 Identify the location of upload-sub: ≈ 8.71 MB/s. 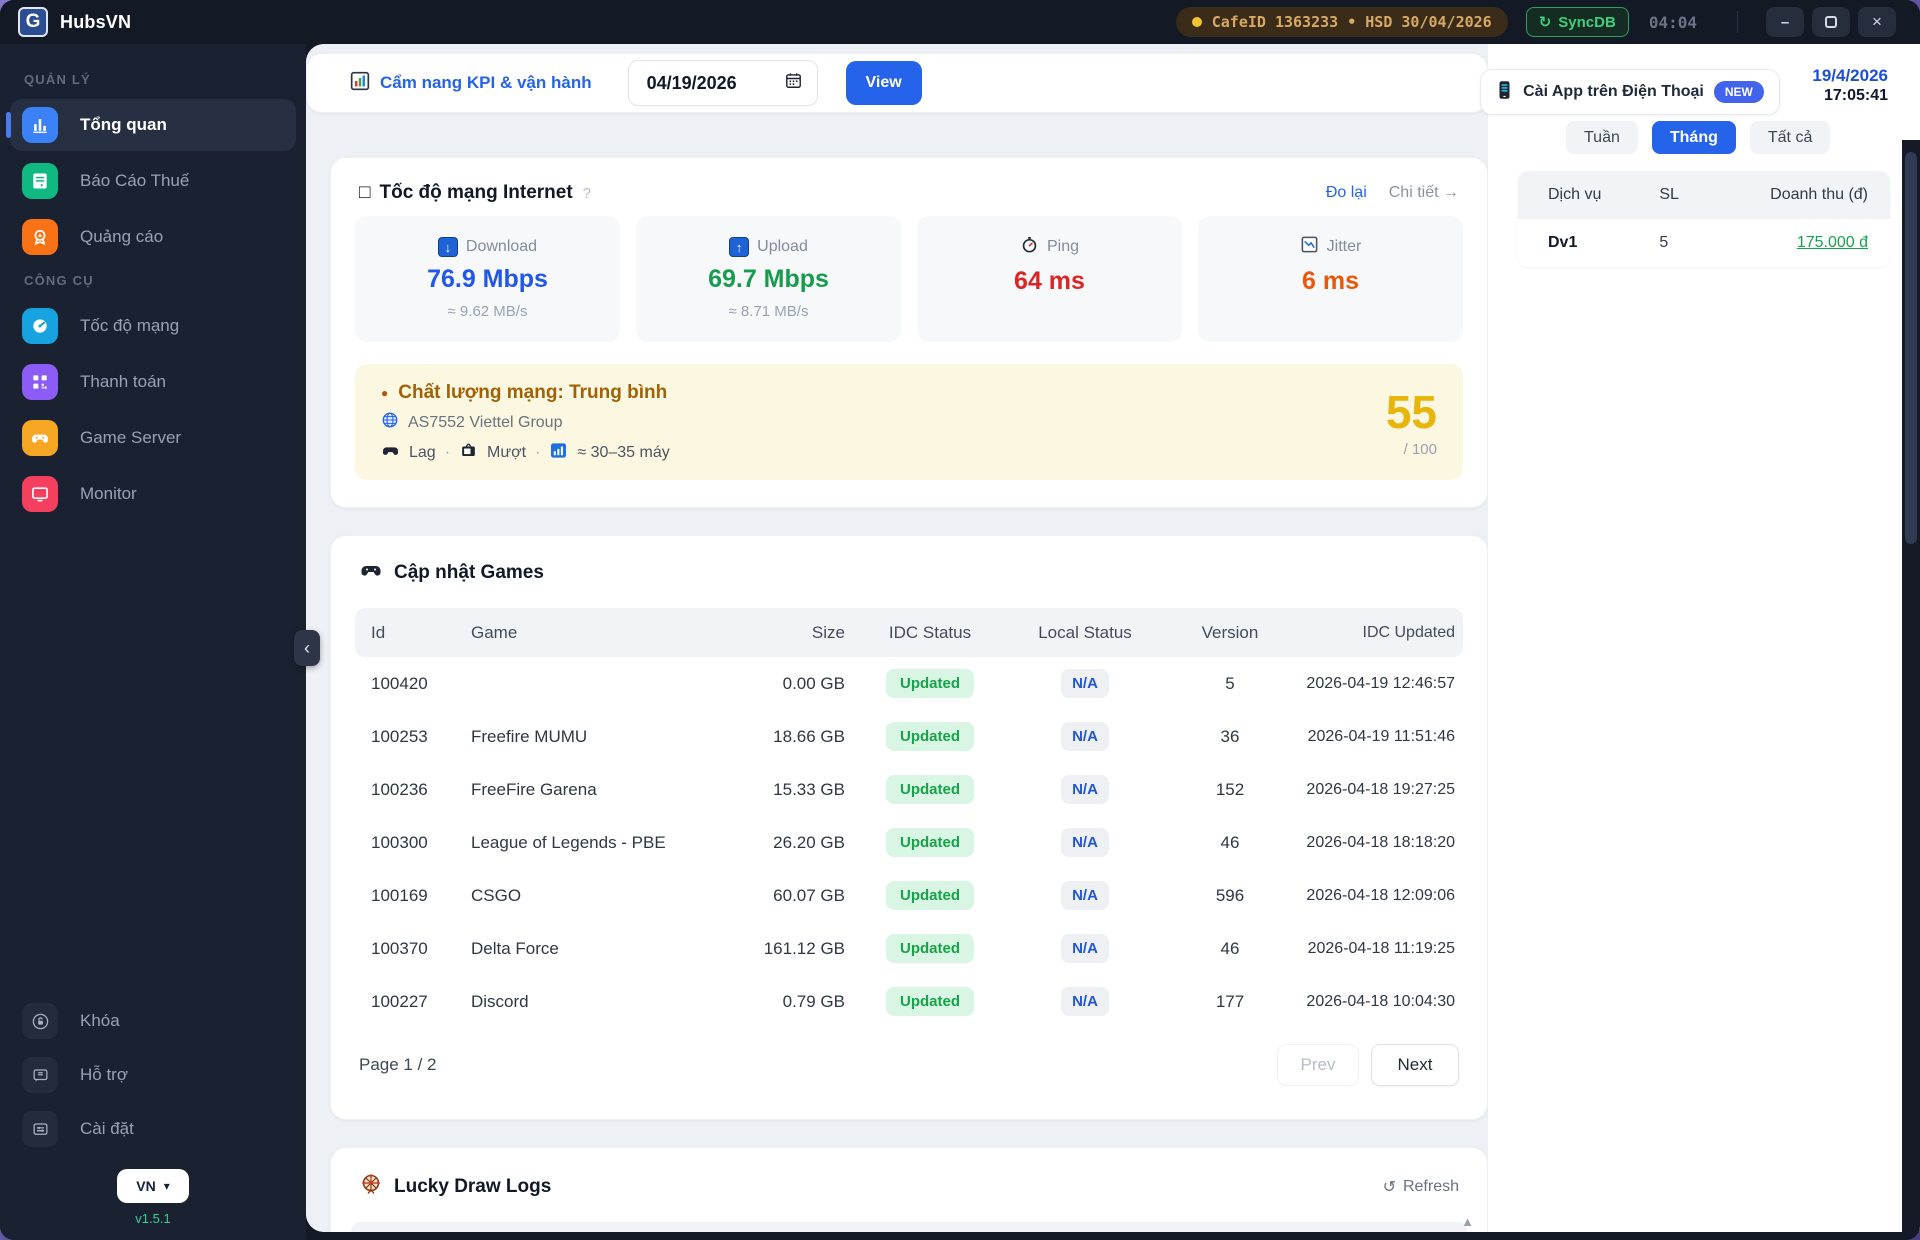
(768, 311).